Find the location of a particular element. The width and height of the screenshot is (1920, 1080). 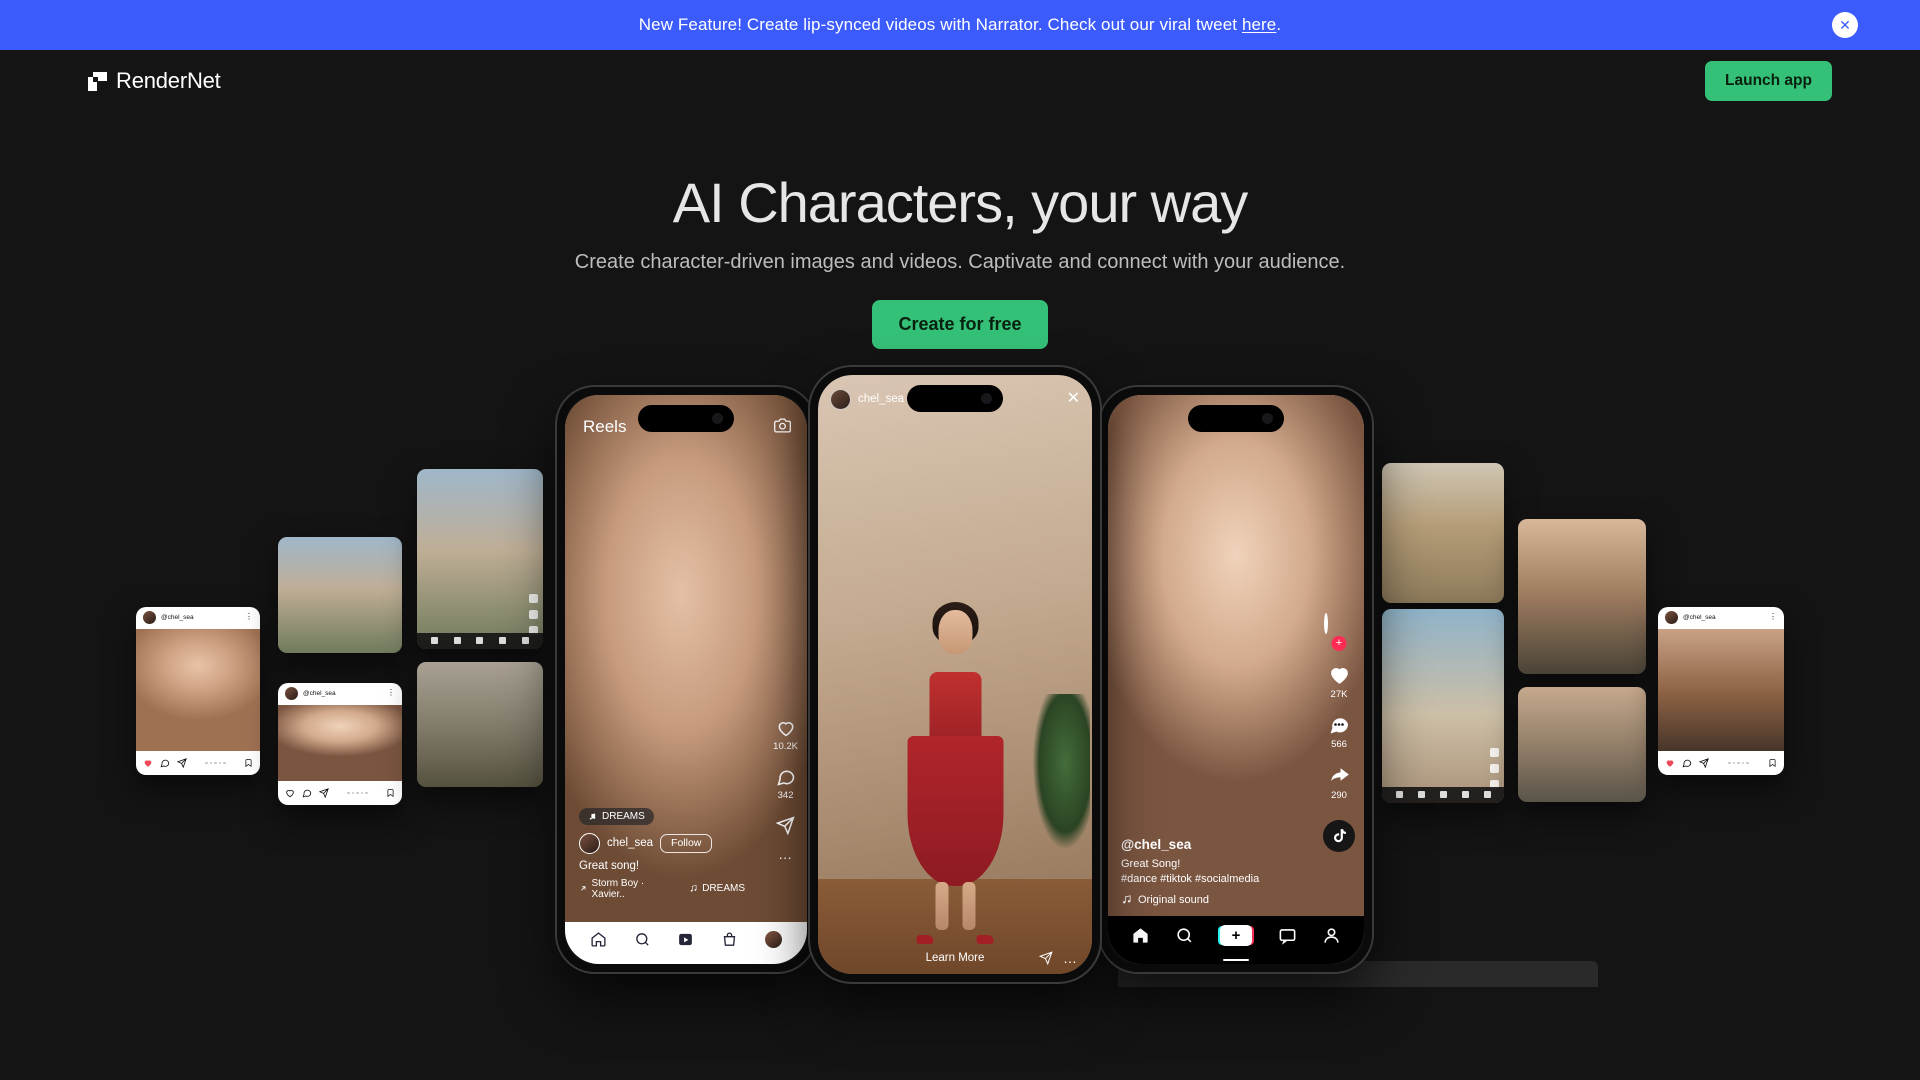

close-banner-button: ✕ is located at coordinates (1845, 25).